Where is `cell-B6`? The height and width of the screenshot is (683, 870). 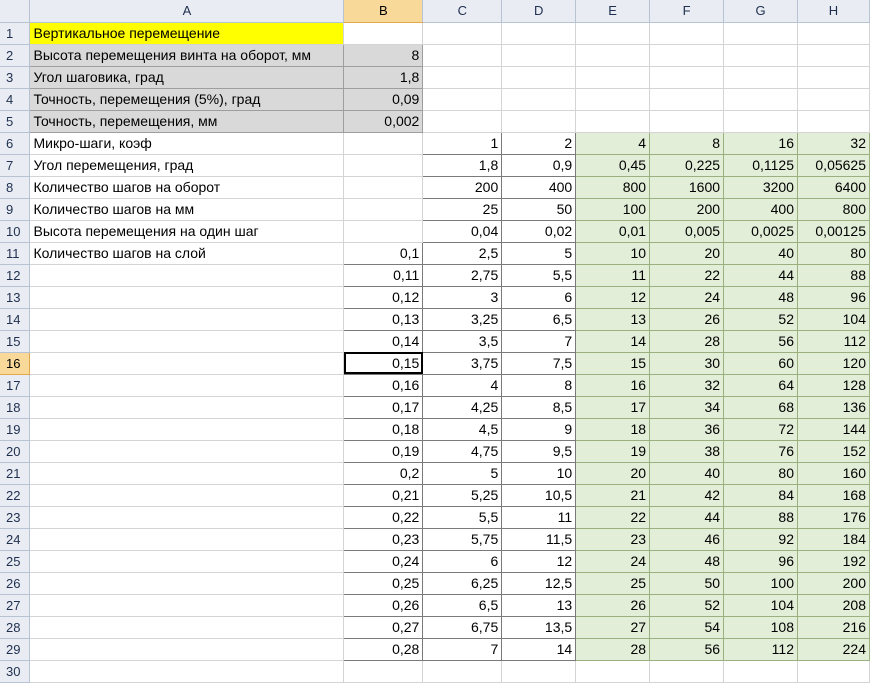
cell-B6 is located at coordinates (383, 143).